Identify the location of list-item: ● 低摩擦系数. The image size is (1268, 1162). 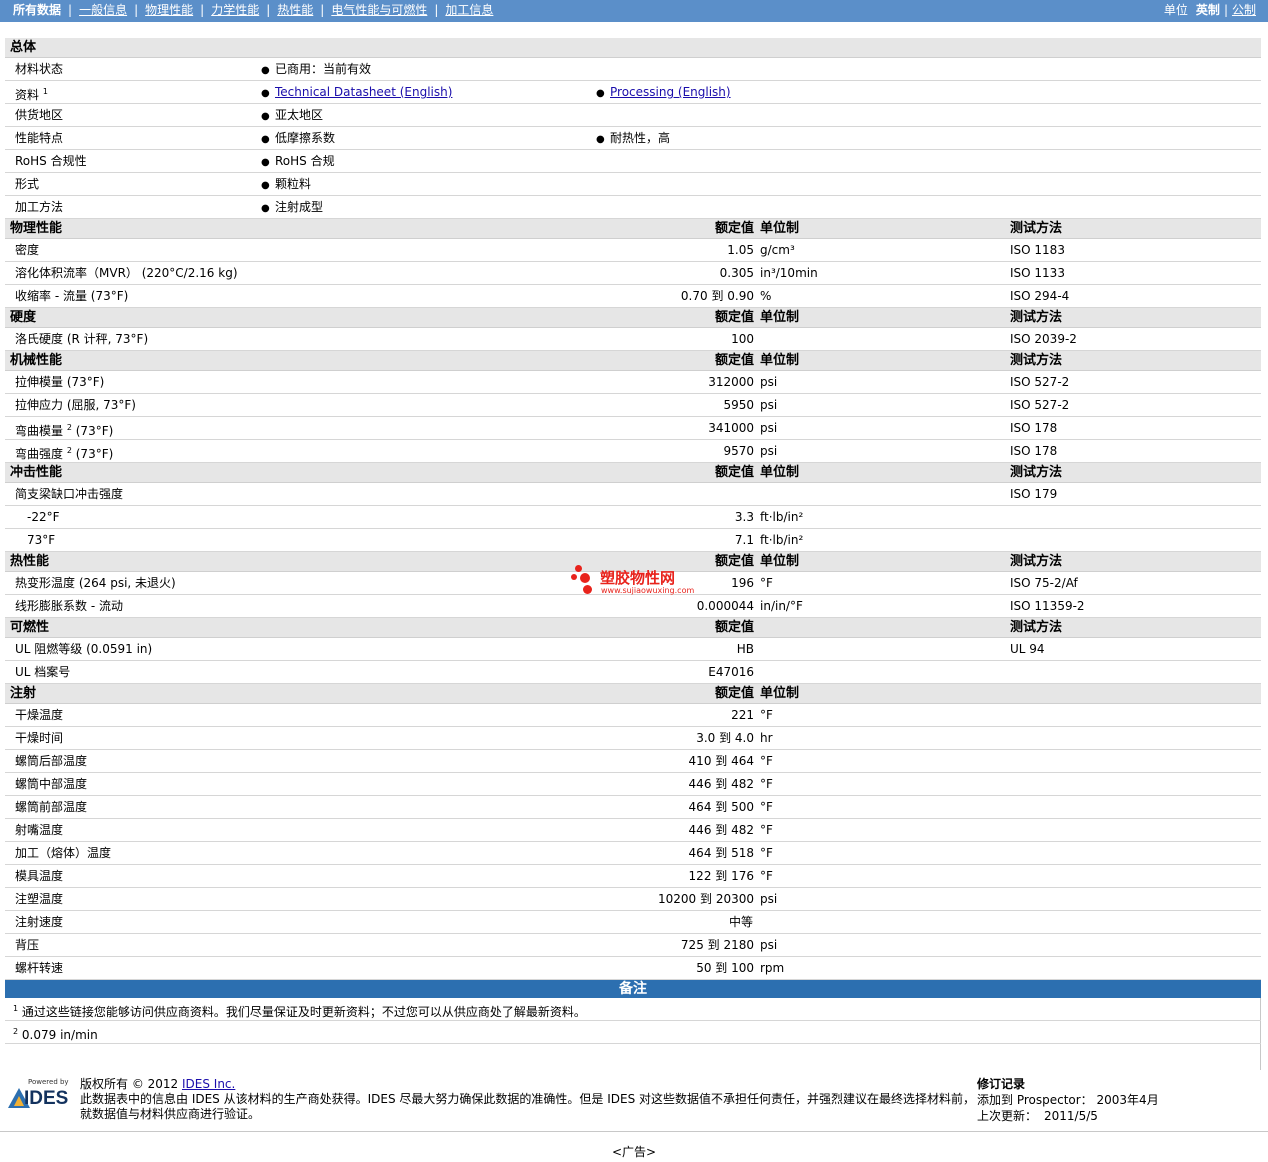
(298, 139).